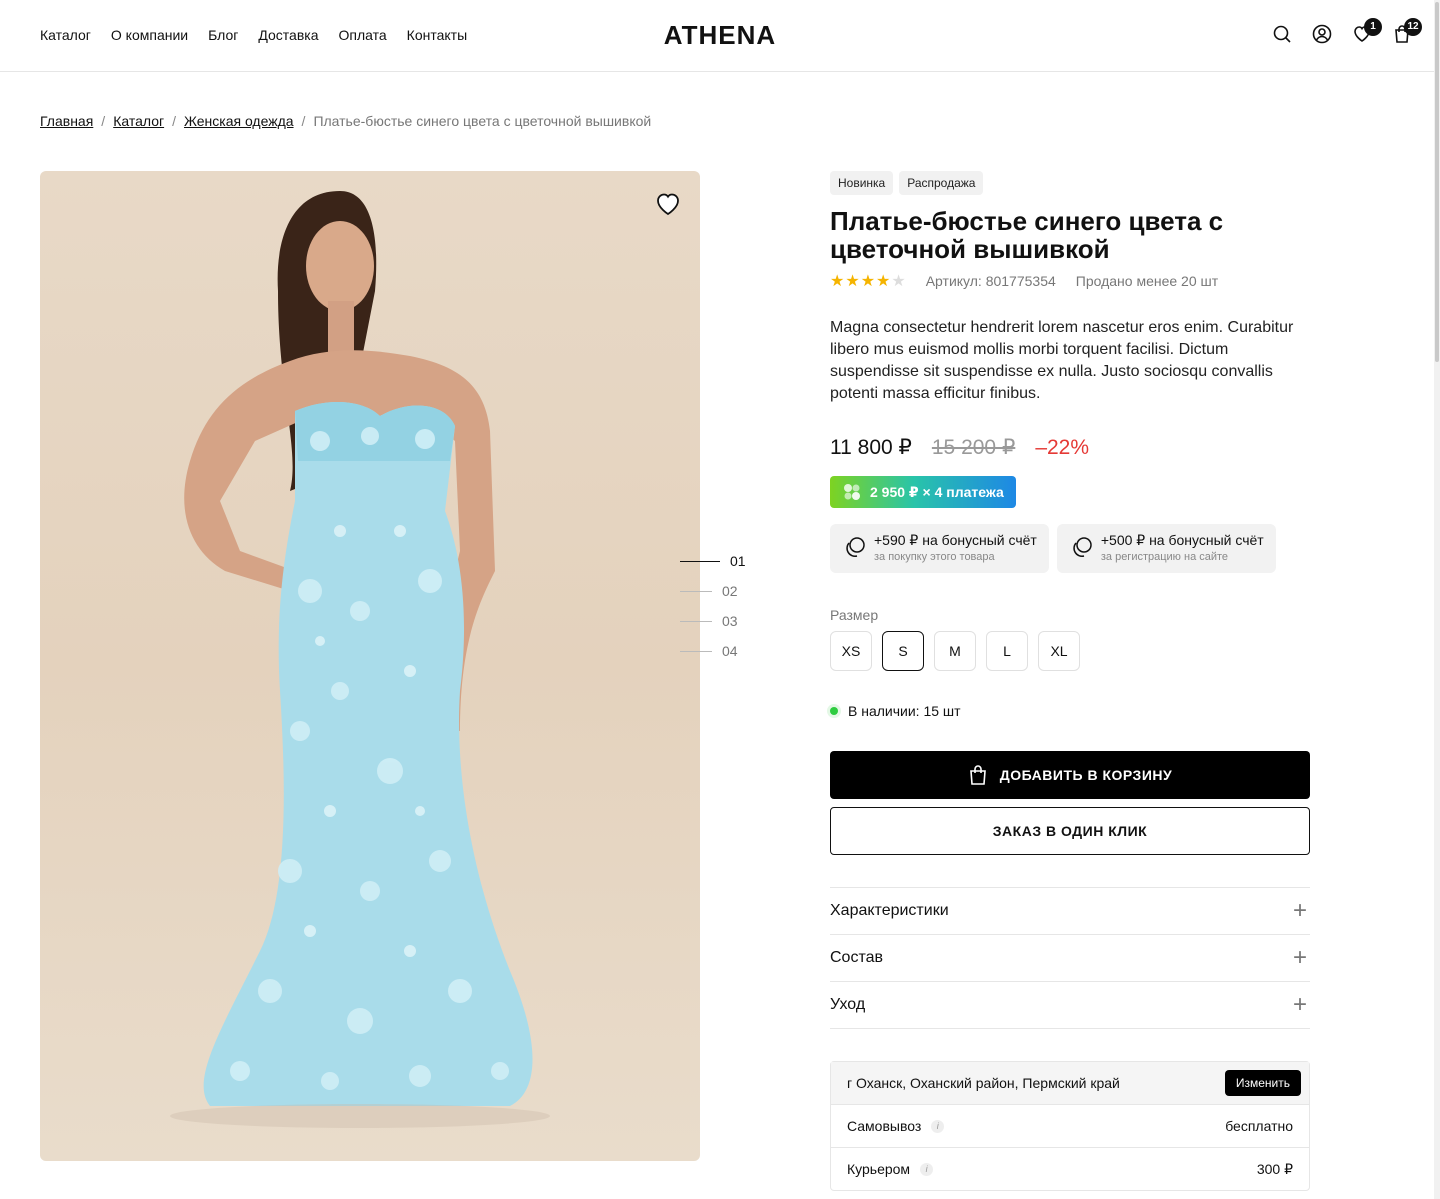 The height and width of the screenshot is (1199, 1440). Describe the element at coordinates (1070, 183) in the screenshot. I see `product-tags: Новинка Распродажа` at that location.